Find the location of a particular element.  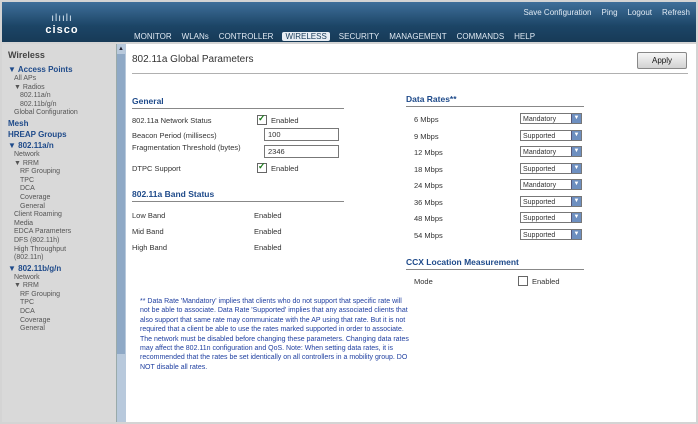

menu-management: MANAGEMENT is located at coordinates (417, 36).